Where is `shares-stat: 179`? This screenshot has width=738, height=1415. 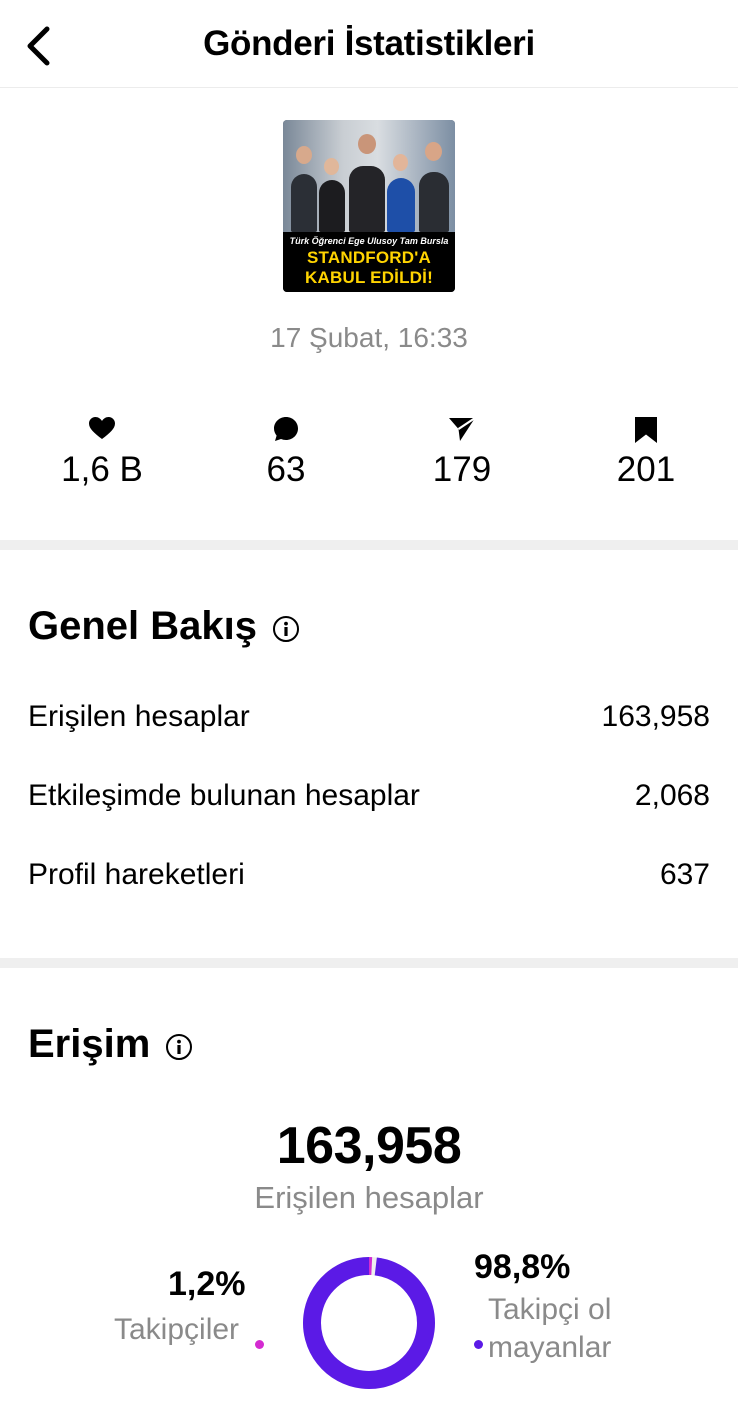
shares-stat: 179 is located at coordinates (462, 450).